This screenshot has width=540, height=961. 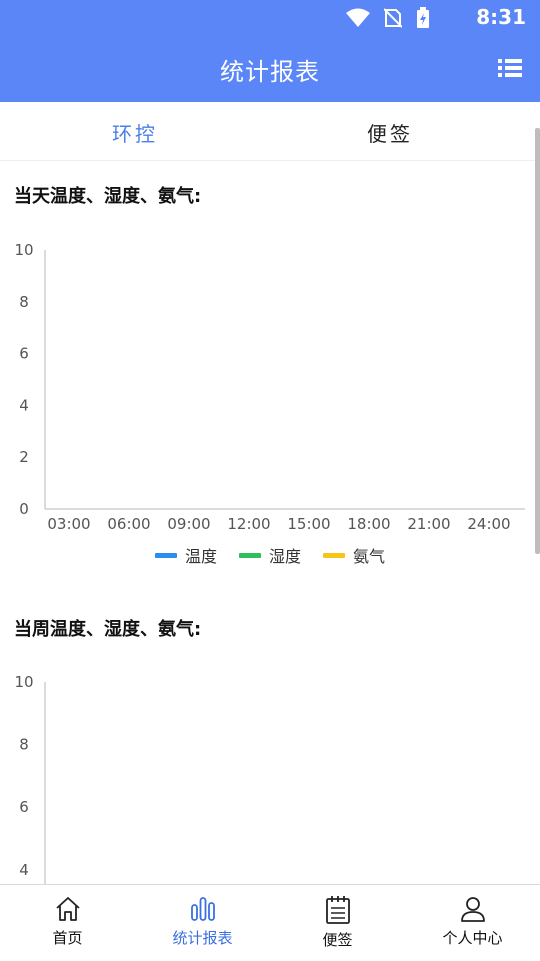 I want to click on bottom-navigation: 首页 统计报表 便签 个人中心, so click(x=270, y=922).